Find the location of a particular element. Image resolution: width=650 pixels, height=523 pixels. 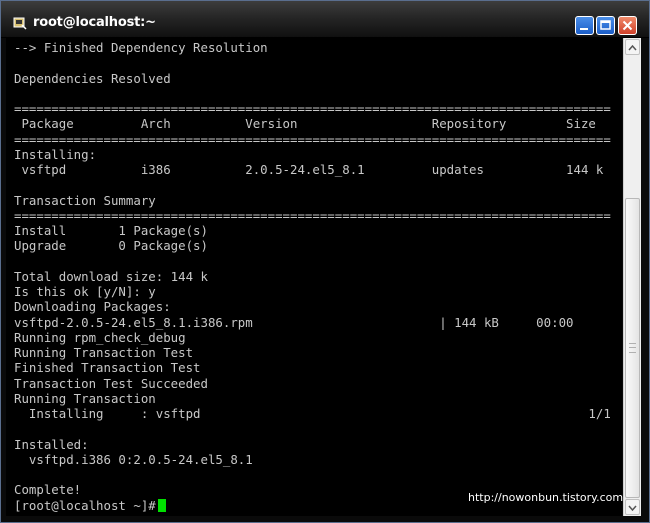

title-bar: root@localhost:~ is located at coordinates (325, 19).